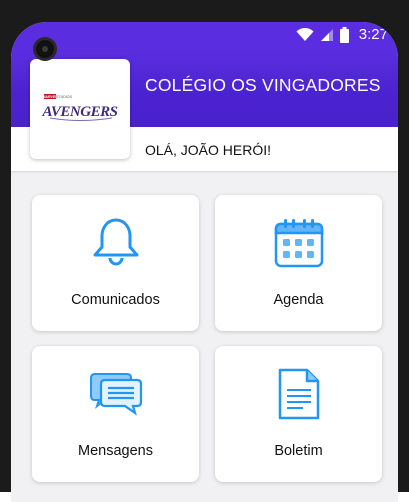 The height and width of the screenshot is (502, 409). Describe the element at coordinates (80, 112) in the screenshot. I see `svg-text: AVENGERS` at that location.